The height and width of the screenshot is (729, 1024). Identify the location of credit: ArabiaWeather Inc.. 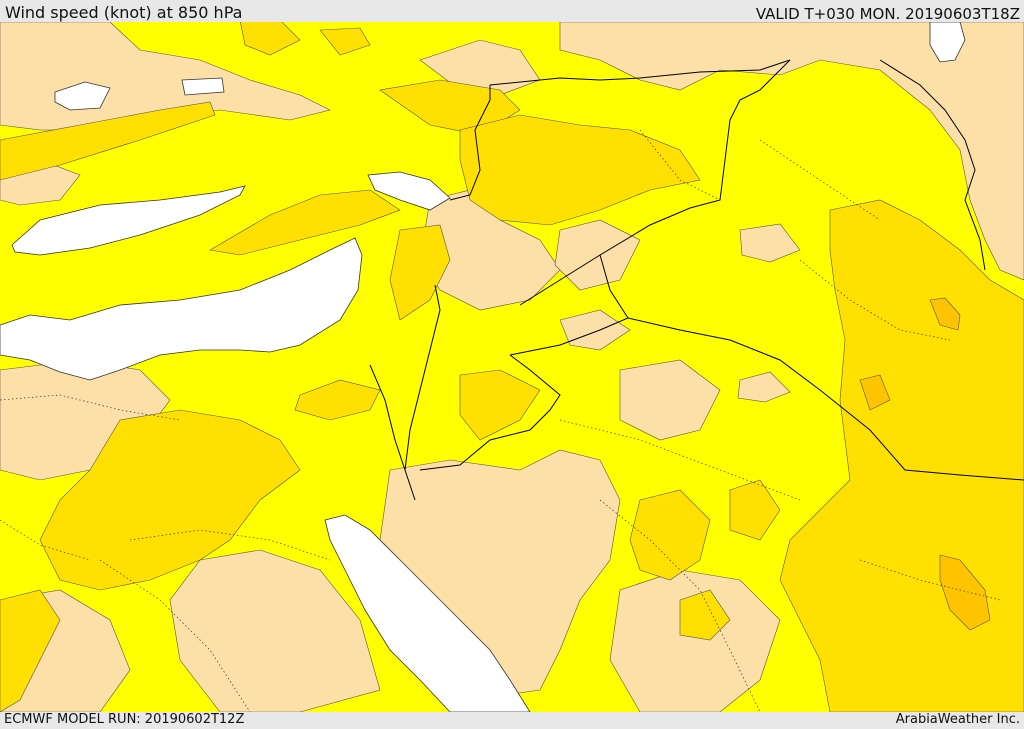
(957, 719).